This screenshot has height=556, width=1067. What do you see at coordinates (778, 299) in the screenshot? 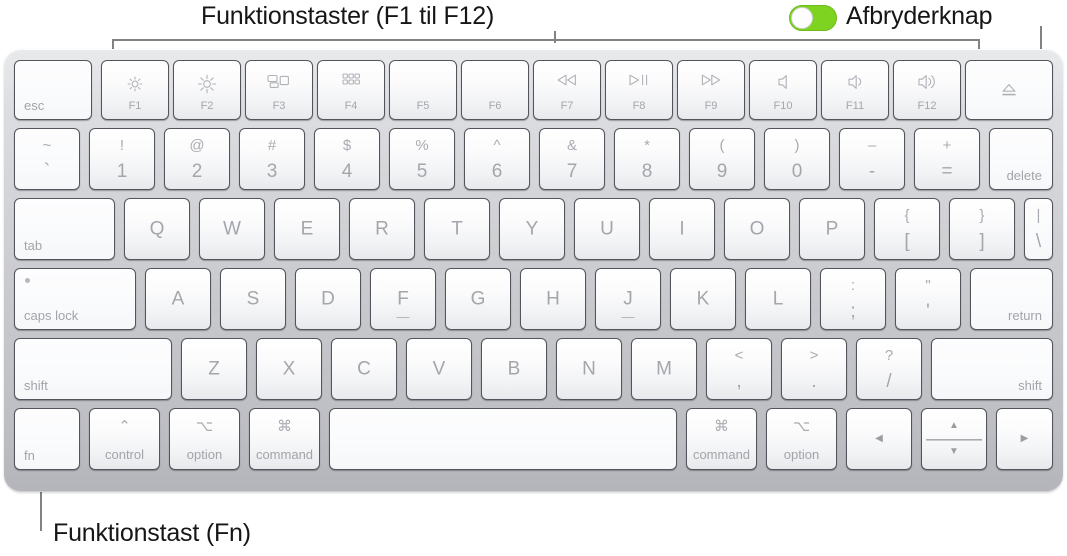
I see `key-l: L` at bounding box center [778, 299].